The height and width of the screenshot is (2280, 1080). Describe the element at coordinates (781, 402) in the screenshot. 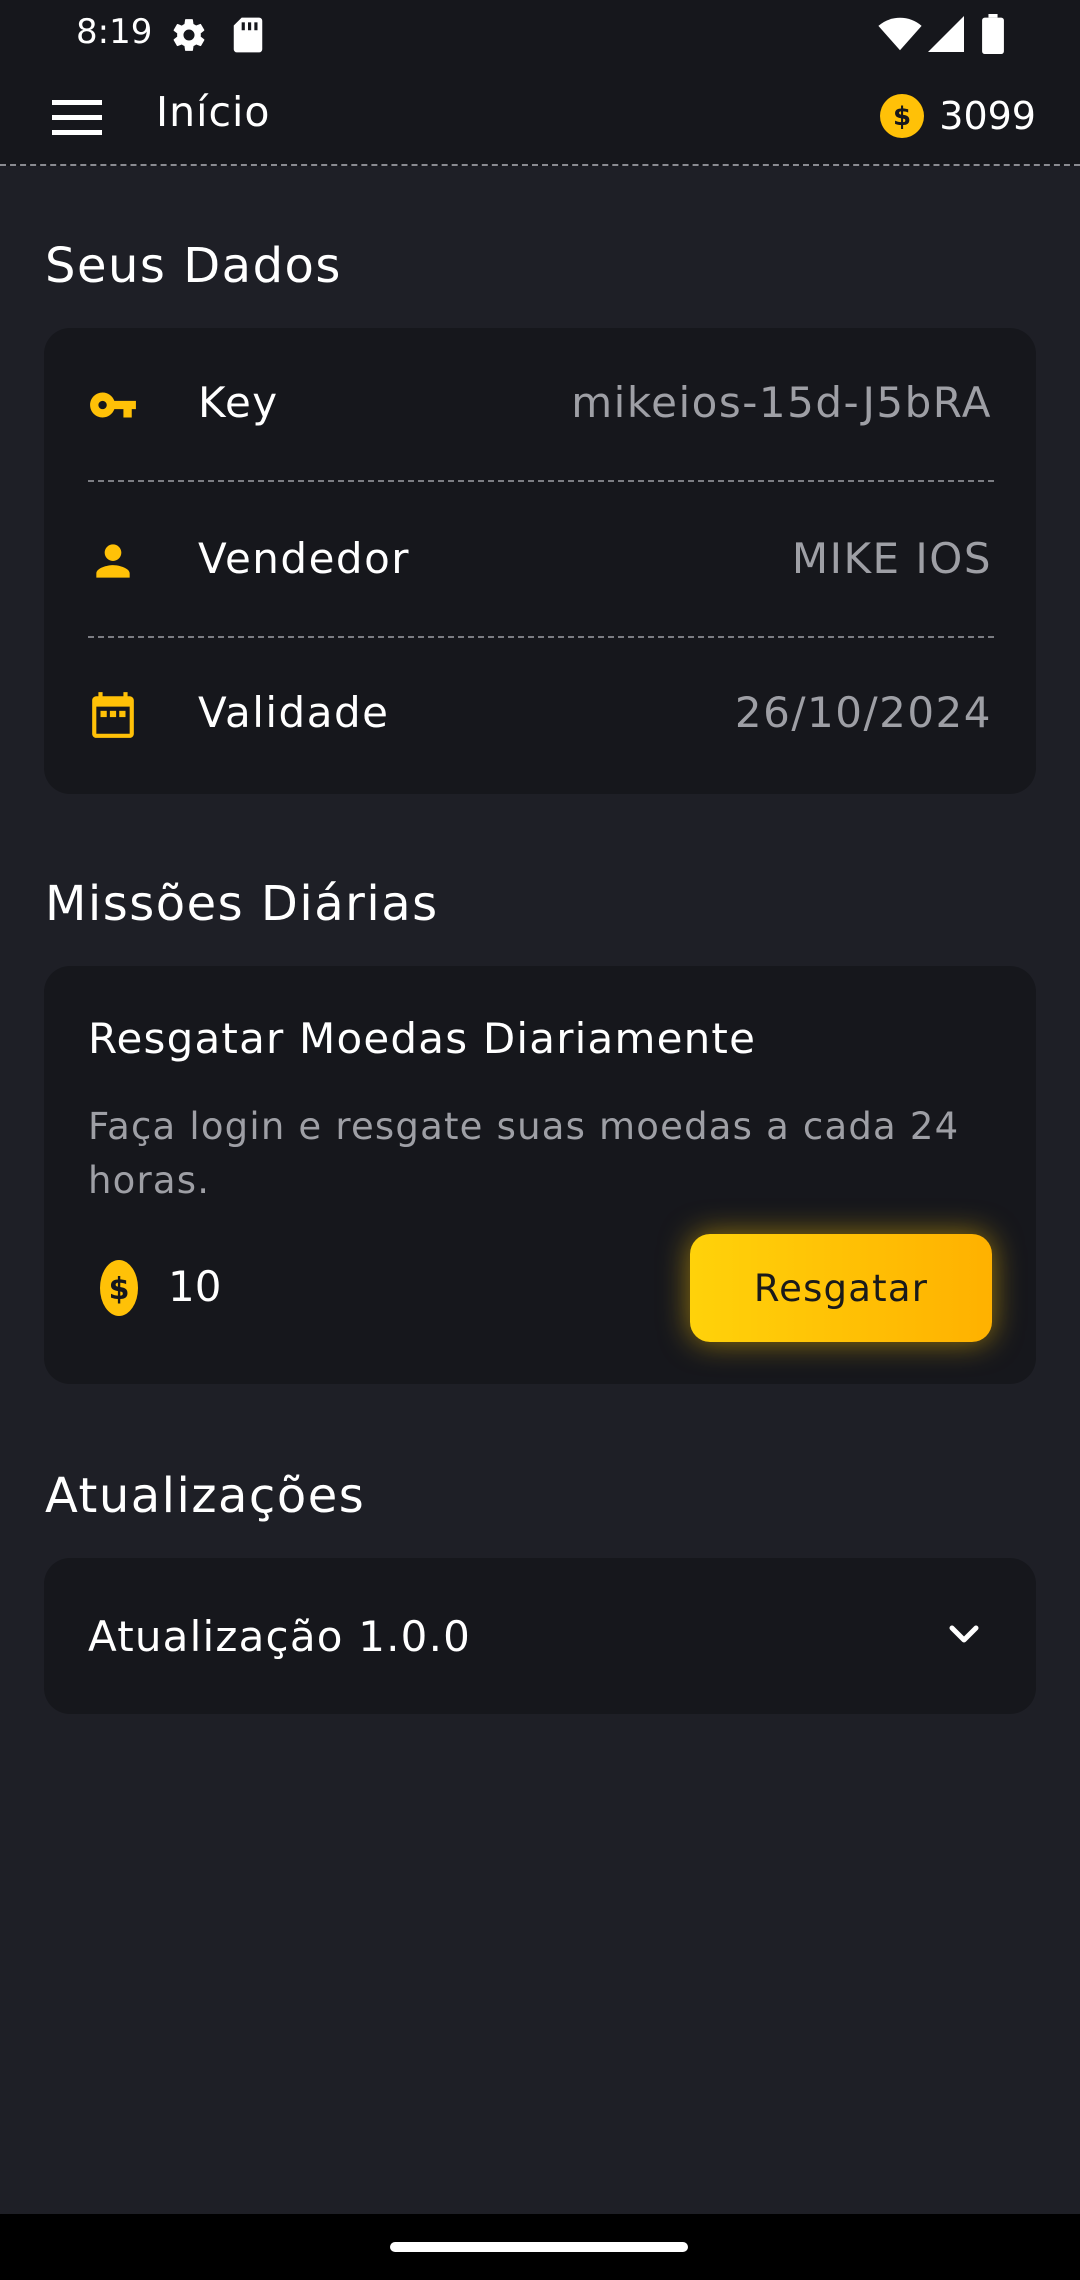

I see `data-row-value: mikeios-15d-J5bRA` at that location.